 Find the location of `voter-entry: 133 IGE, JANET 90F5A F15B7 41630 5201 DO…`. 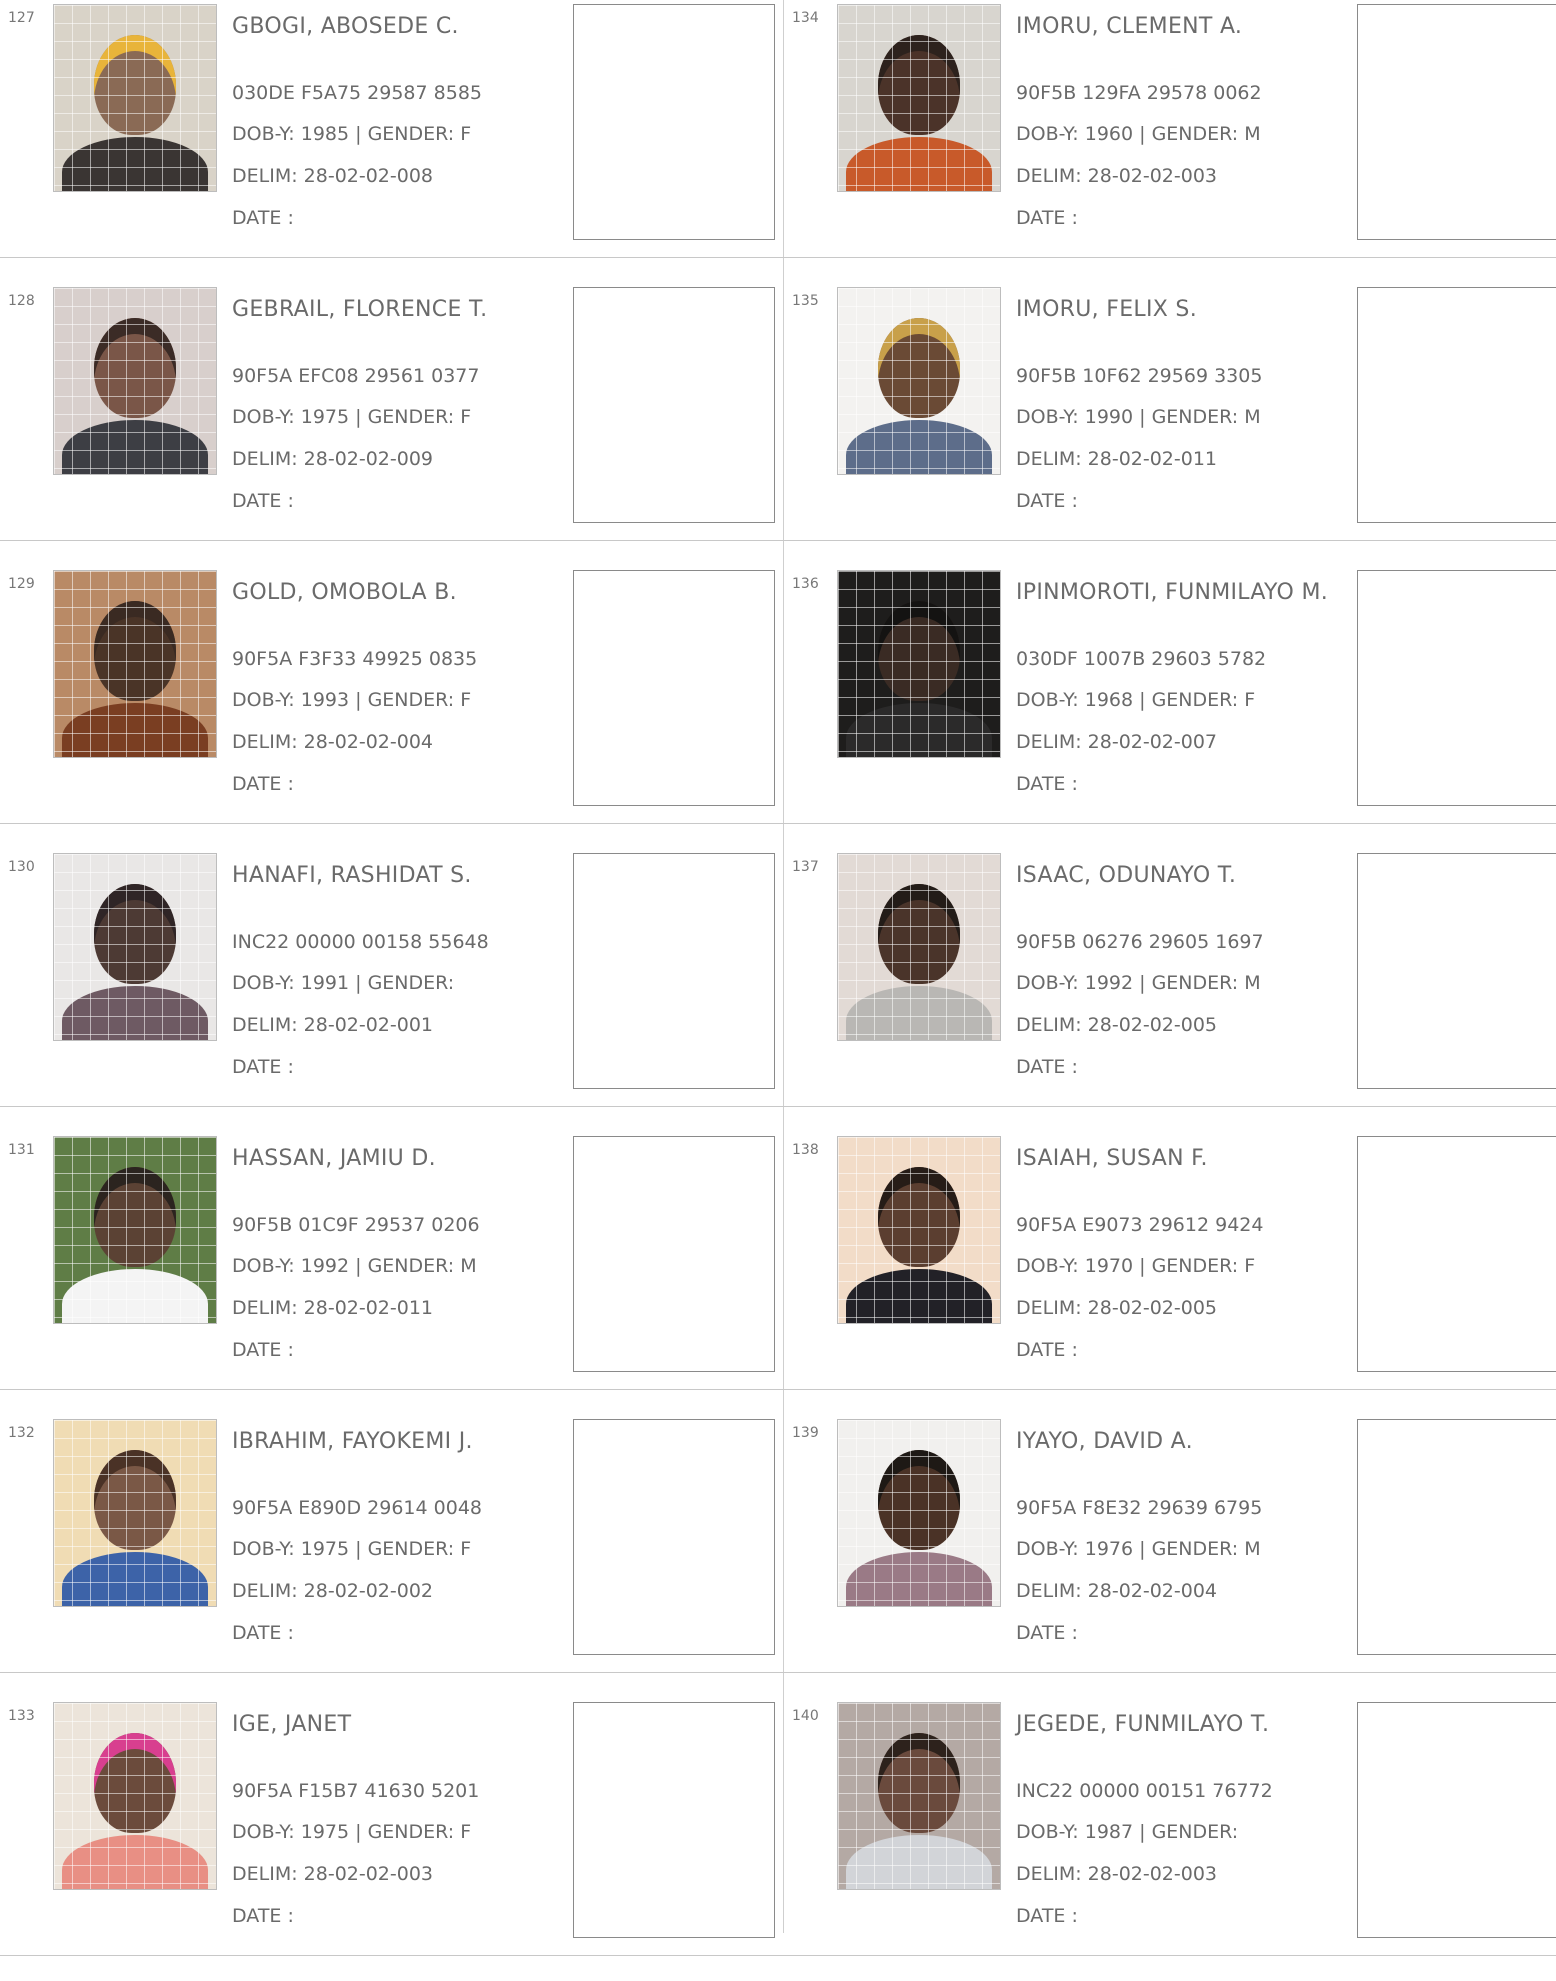

voter-entry: 133 IGE, JANET 90F5A F15B7 41630 5201 DO… is located at coordinates (391, 1839).